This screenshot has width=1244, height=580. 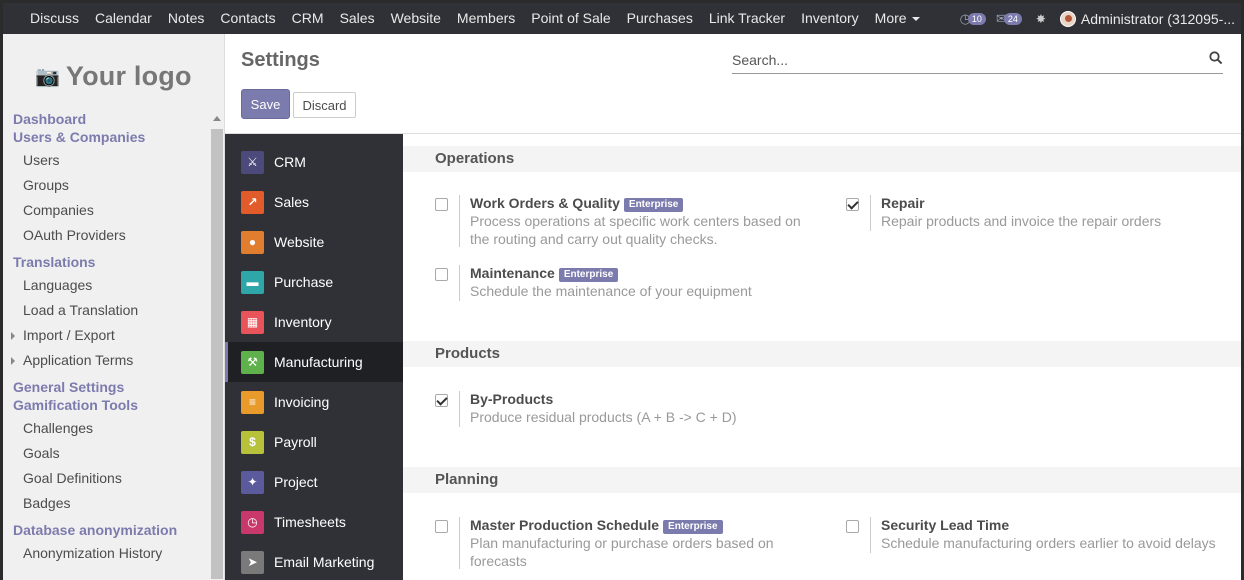 What do you see at coordinates (302, 402) in the screenshot?
I see `app-nav-label: Invoicing` at bounding box center [302, 402].